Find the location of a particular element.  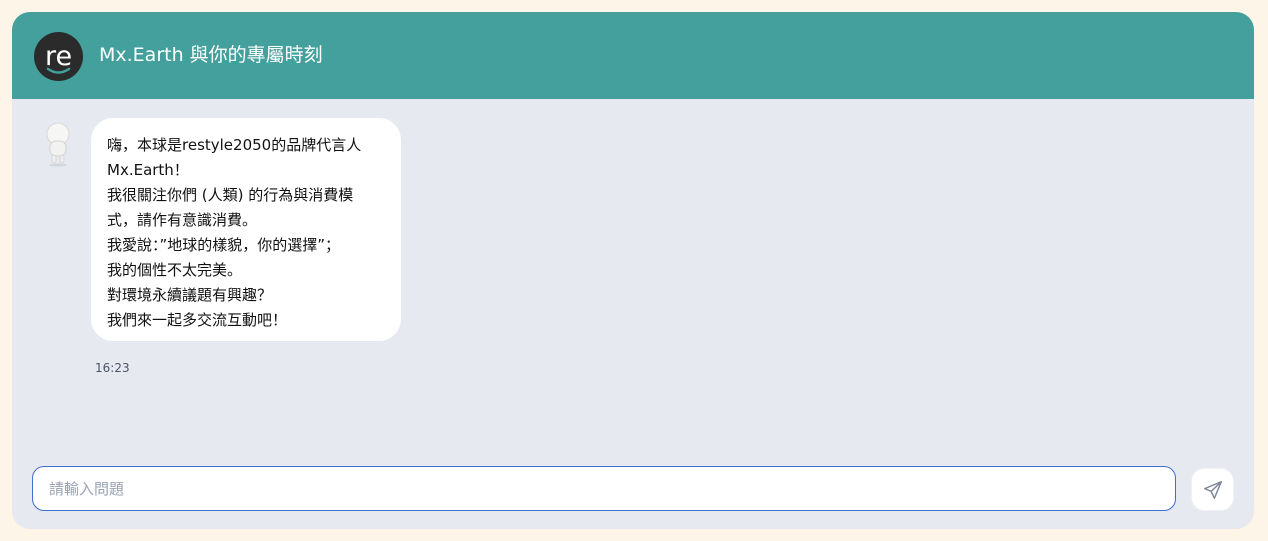

send-button is located at coordinates (1212, 489).